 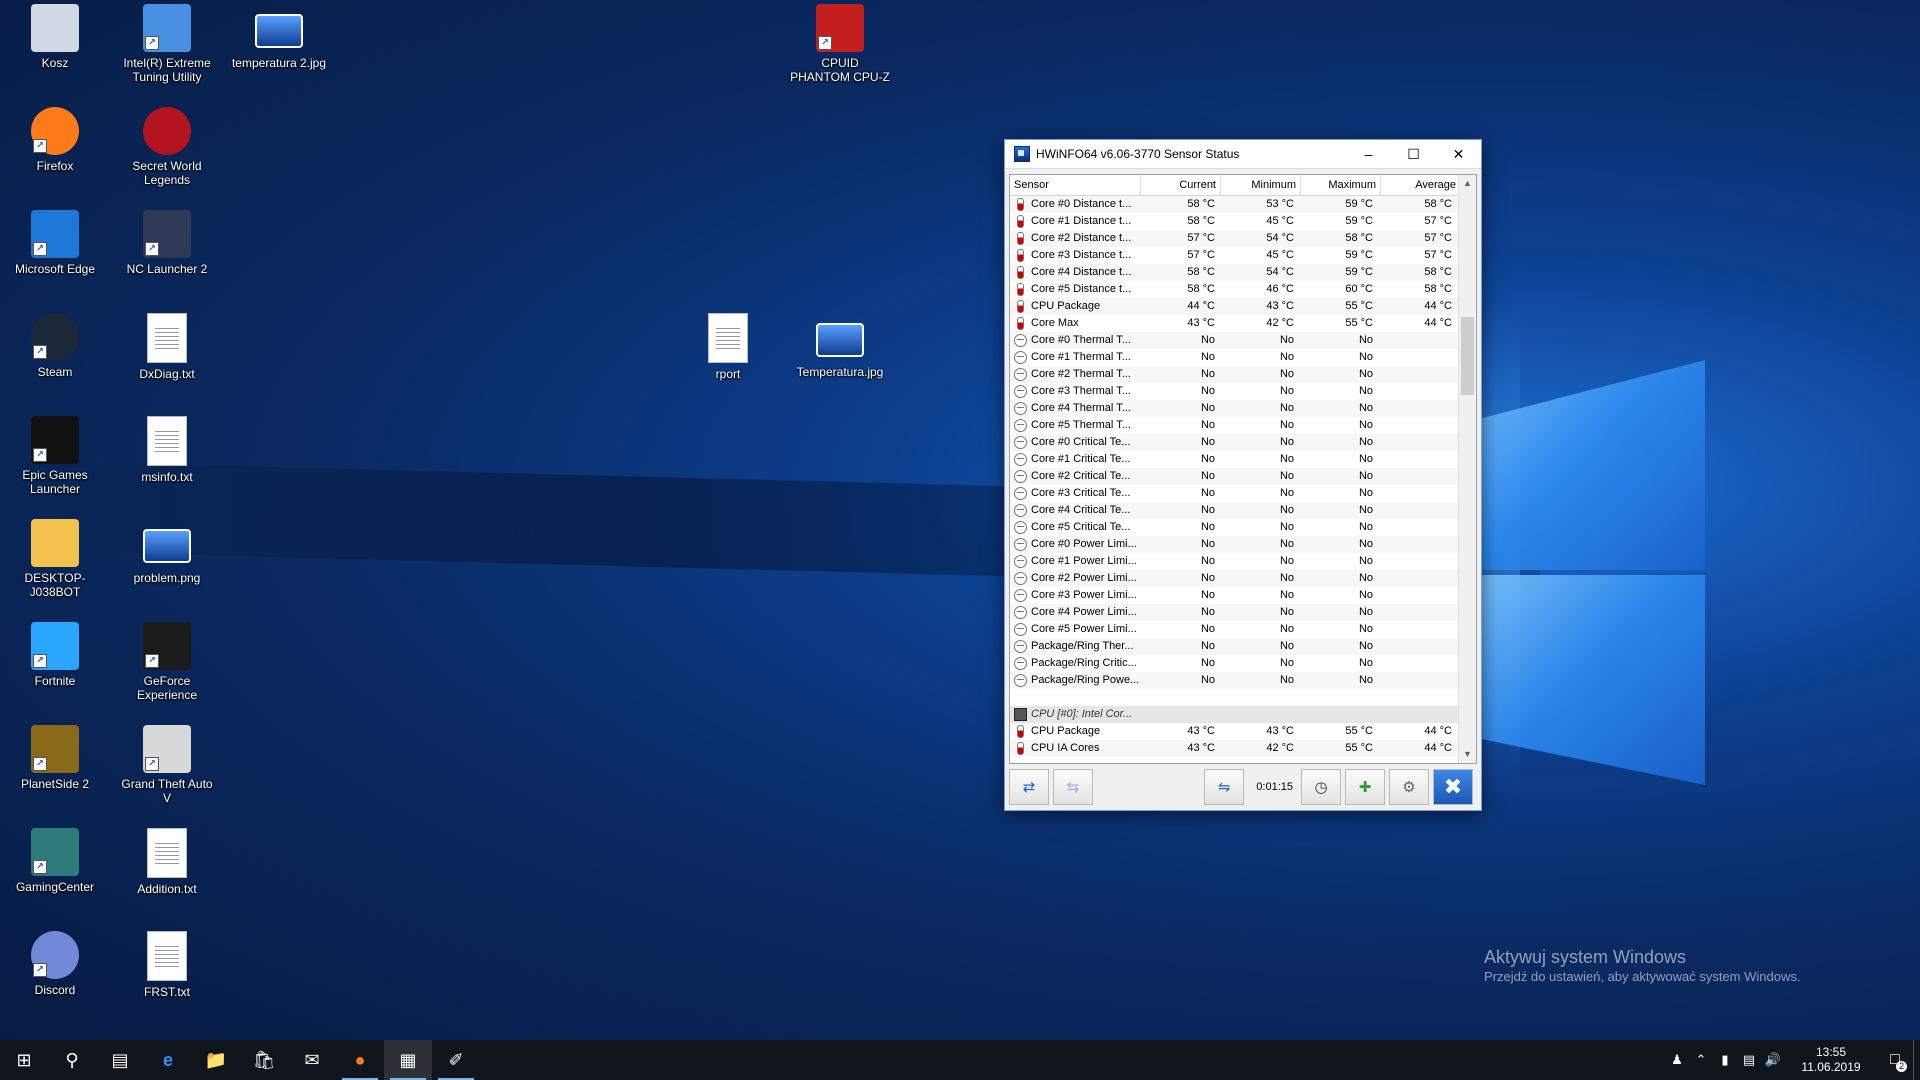 What do you see at coordinates (279, 37) in the screenshot?
I see `desktop-icon: temperatura 2.jpg` at bounding box center [279, 37].